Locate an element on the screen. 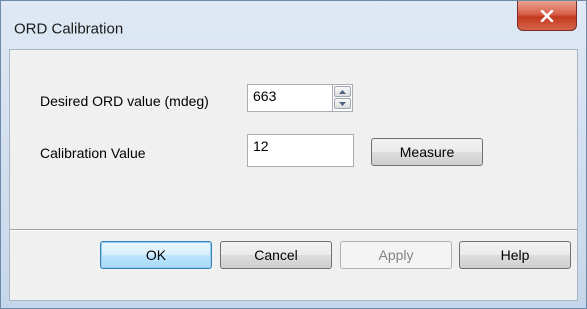  window-title: ORD Calibration is located at coordinates (69, 29).